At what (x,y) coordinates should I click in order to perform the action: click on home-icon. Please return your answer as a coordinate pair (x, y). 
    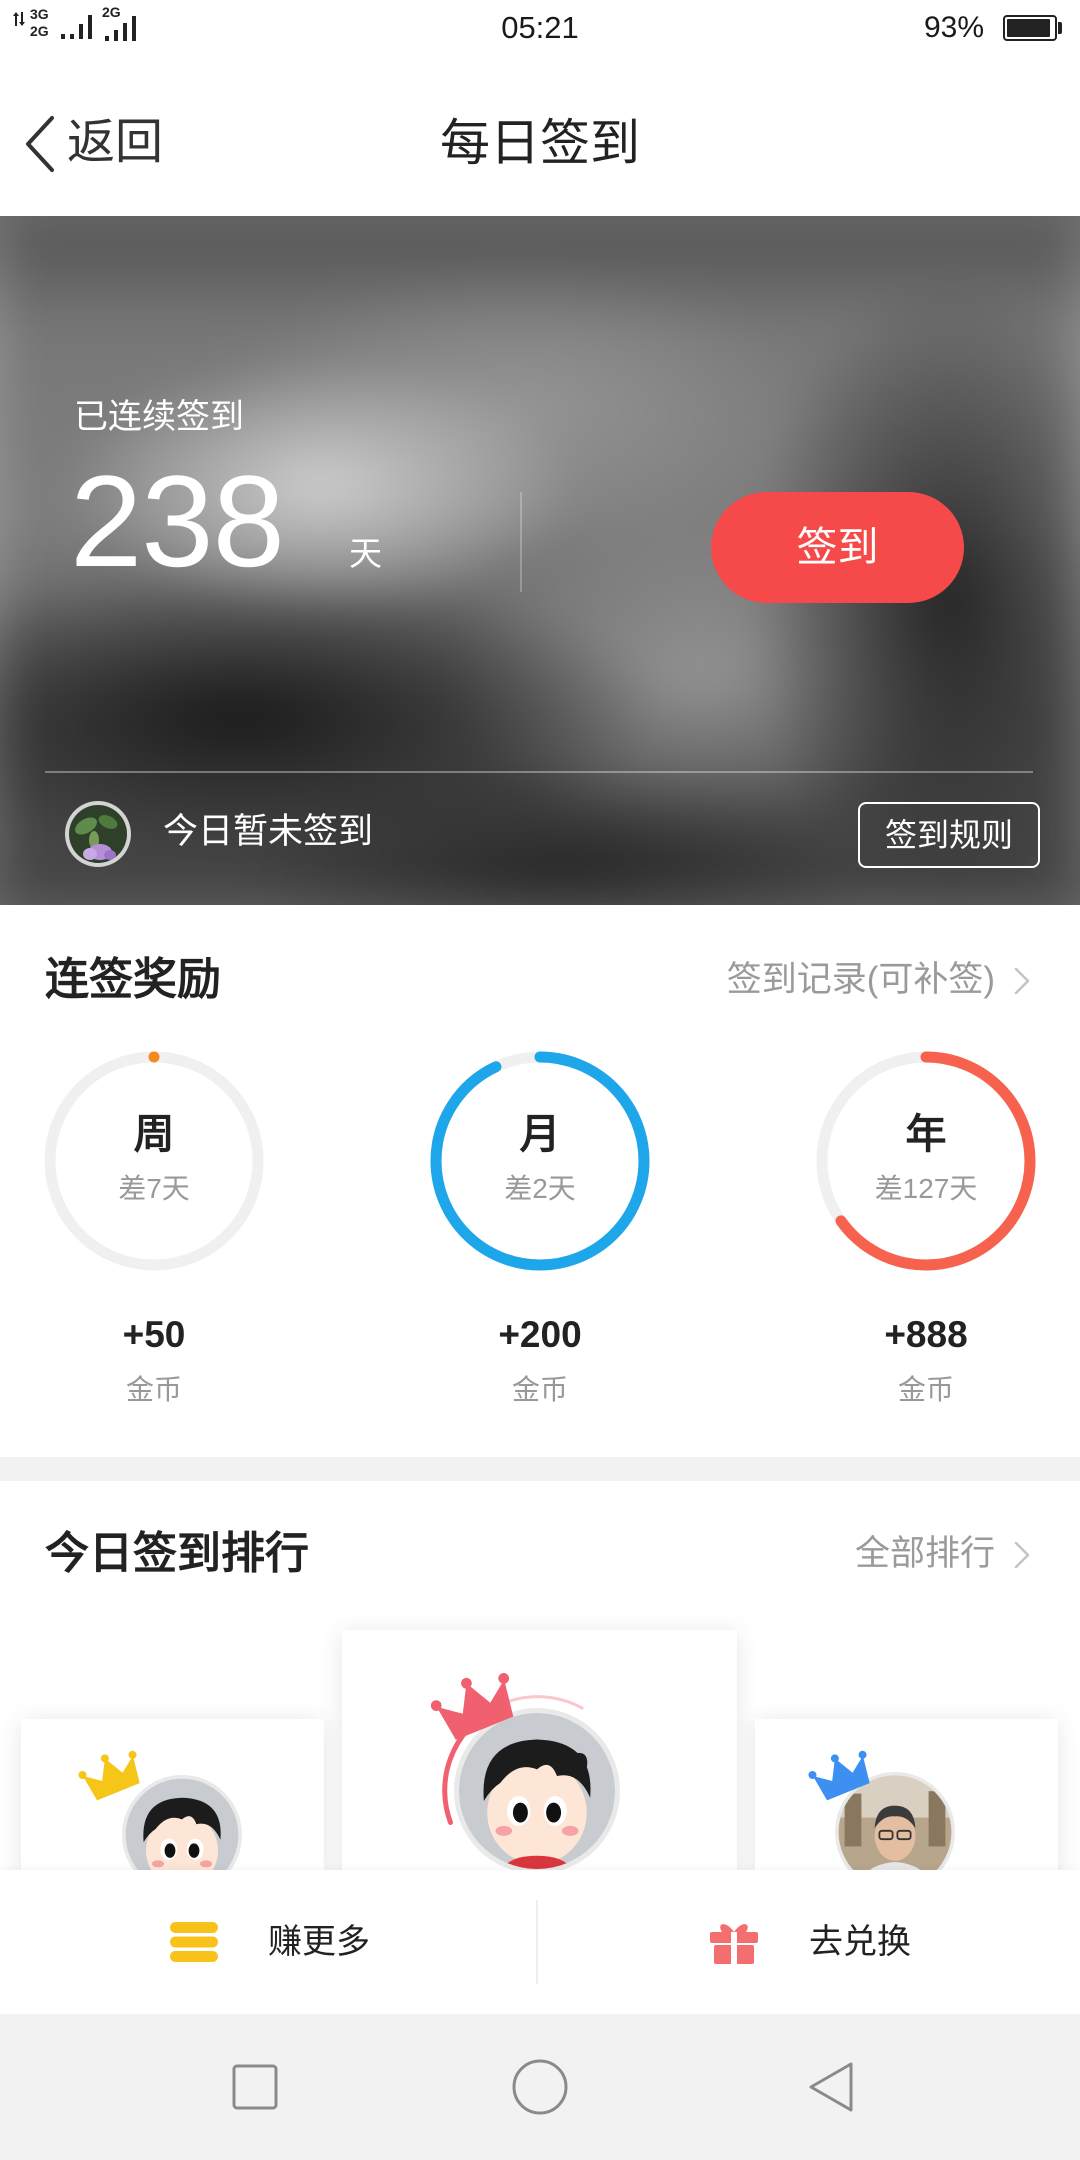
    Looking at the image, I should click on (540, 2087).